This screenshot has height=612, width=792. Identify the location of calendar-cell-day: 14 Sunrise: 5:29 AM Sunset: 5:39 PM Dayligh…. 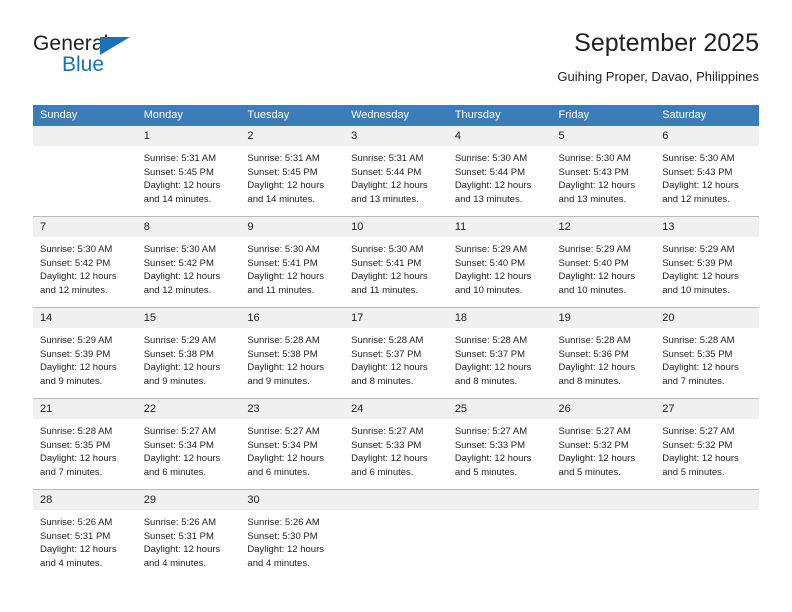
(85, 353).